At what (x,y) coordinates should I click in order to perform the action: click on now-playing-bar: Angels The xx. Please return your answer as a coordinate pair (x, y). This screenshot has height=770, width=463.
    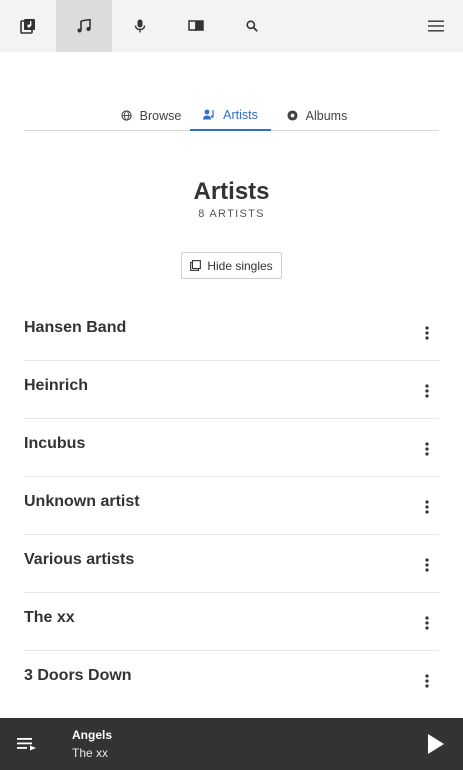
    Looking at the image, I should click on (231, 744).